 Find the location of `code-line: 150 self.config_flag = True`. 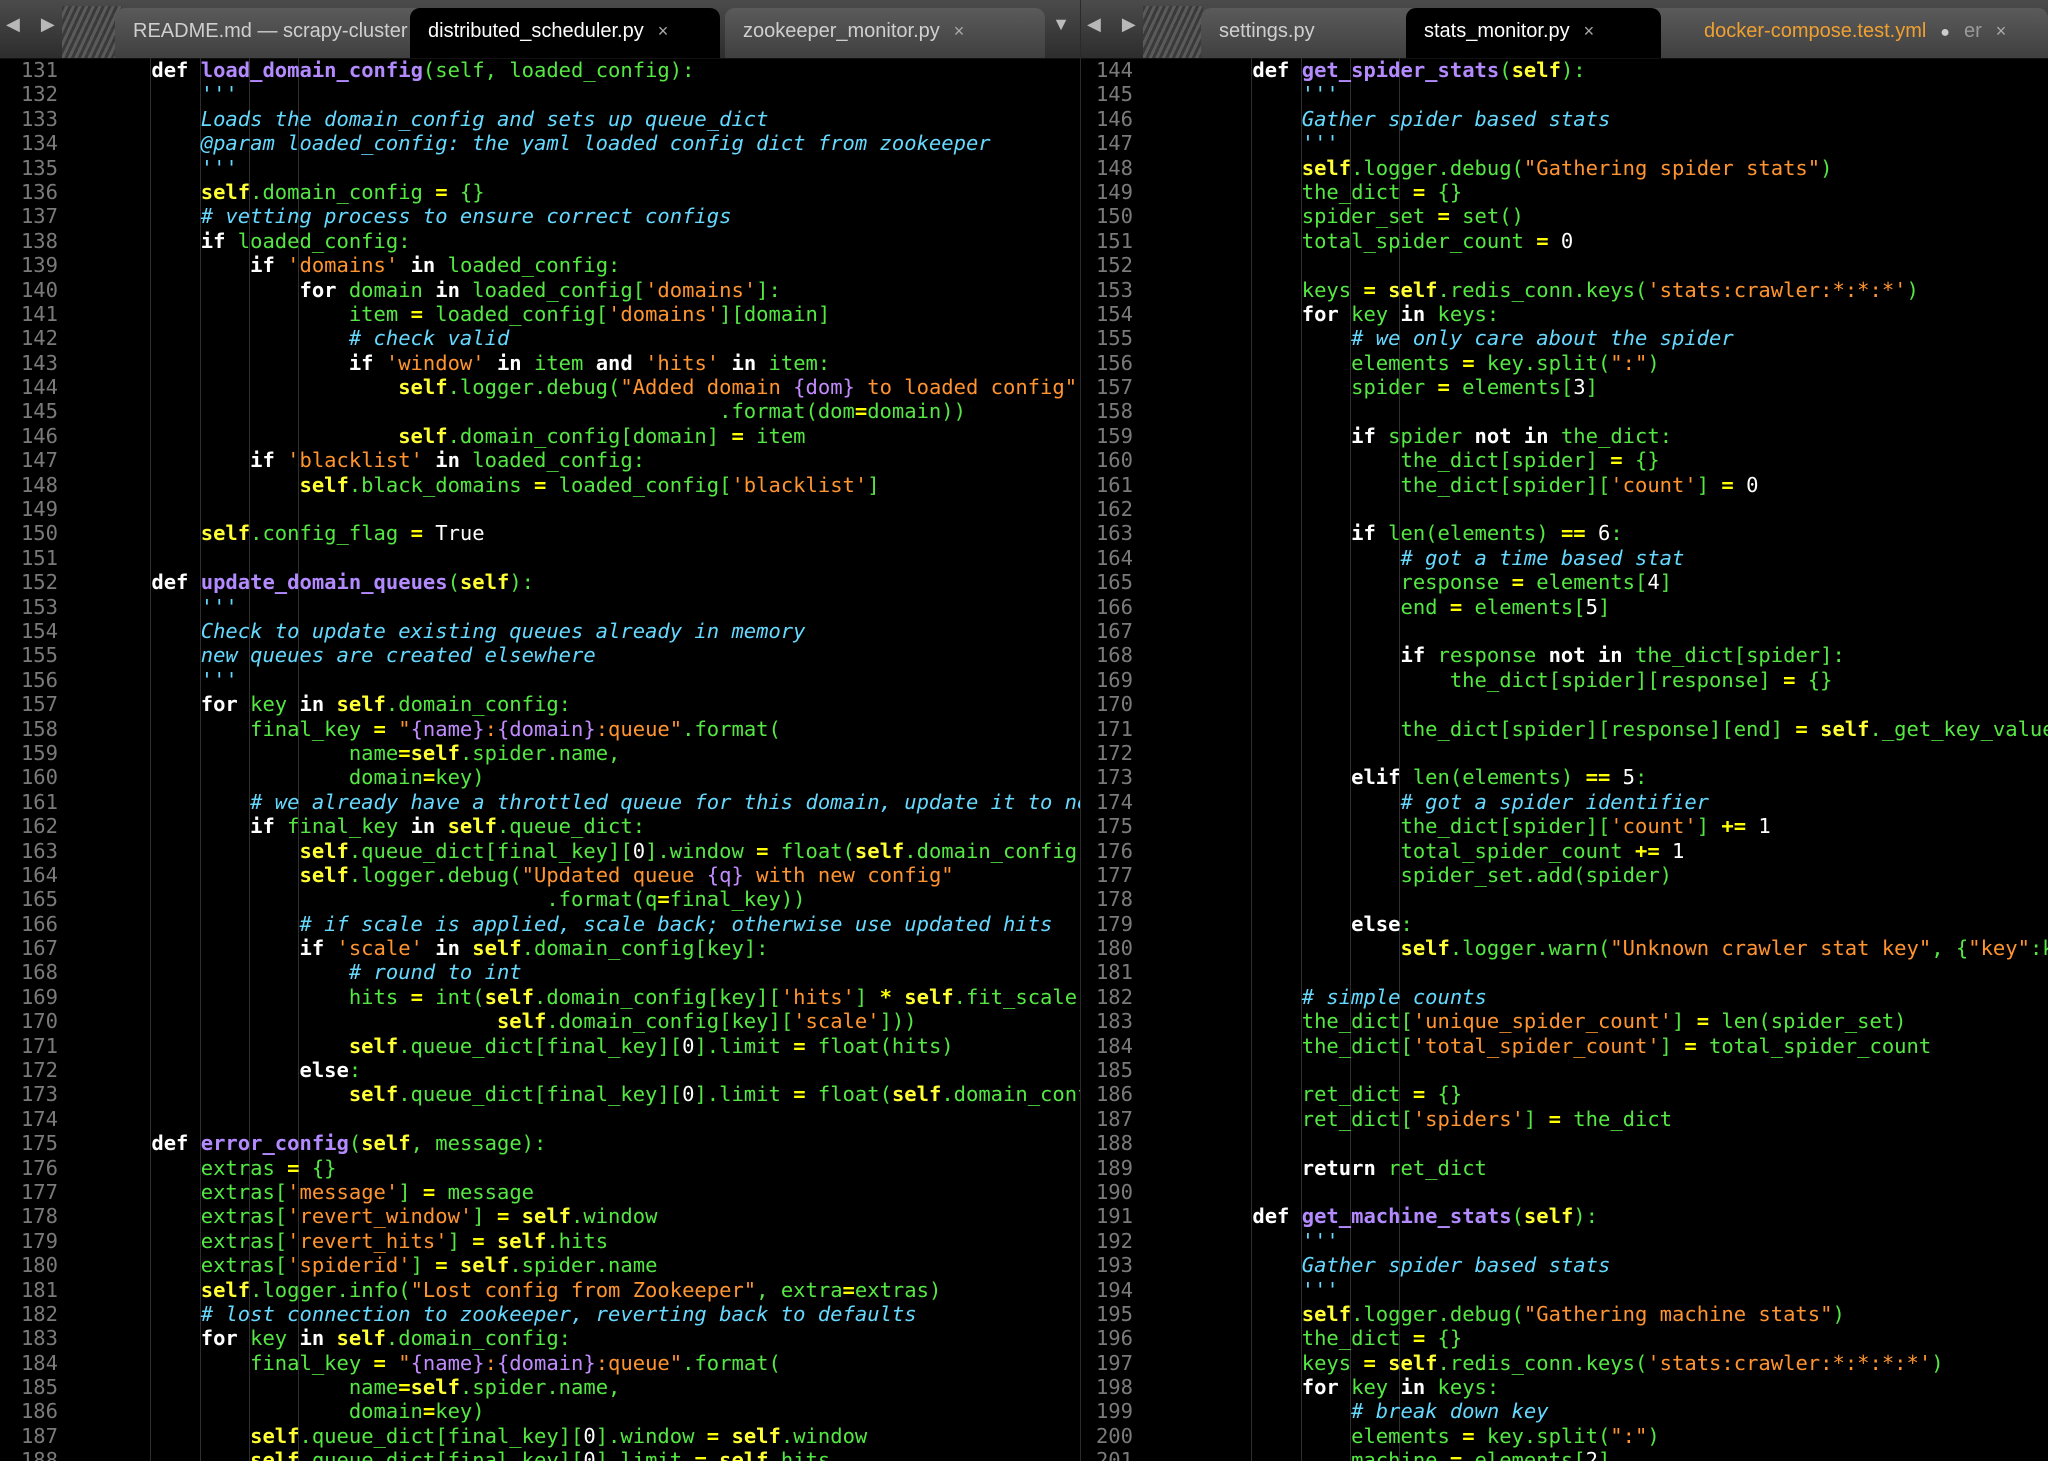

code-line: 150 self.config_flag = True is located at coordinates (540, 533).